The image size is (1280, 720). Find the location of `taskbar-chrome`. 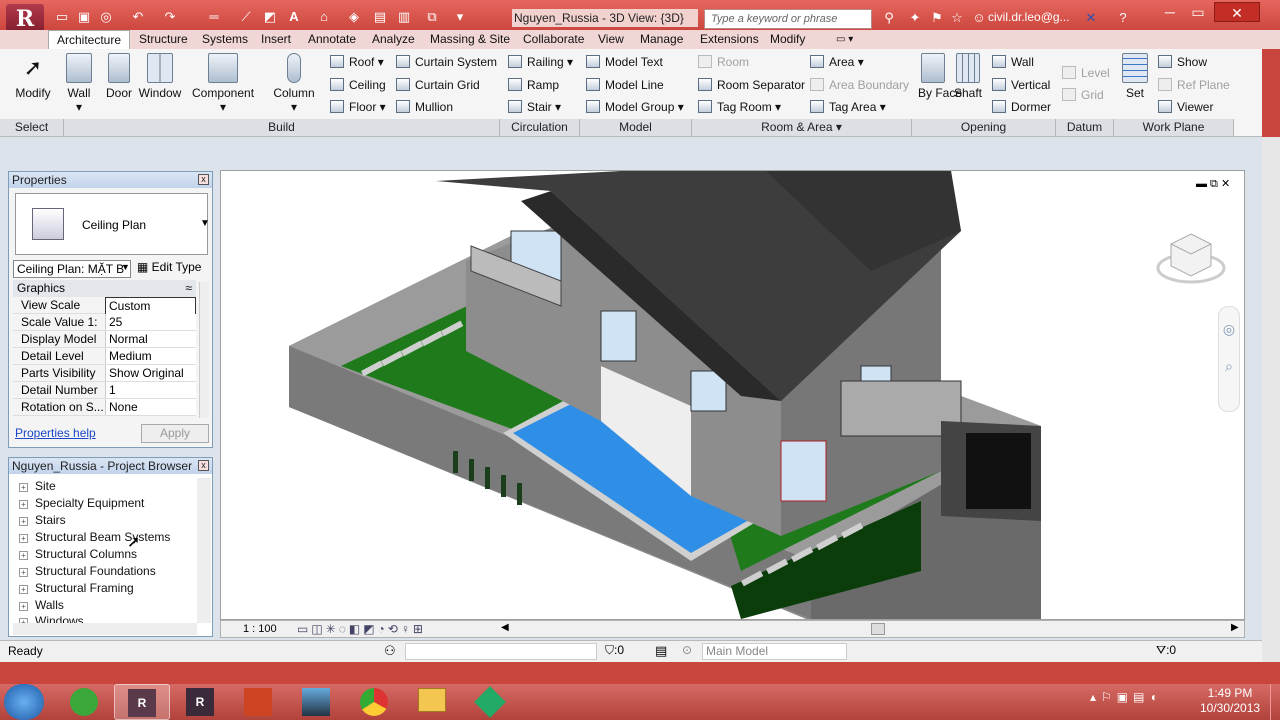

taskbar-chrome is located at coordinates (374, 702).